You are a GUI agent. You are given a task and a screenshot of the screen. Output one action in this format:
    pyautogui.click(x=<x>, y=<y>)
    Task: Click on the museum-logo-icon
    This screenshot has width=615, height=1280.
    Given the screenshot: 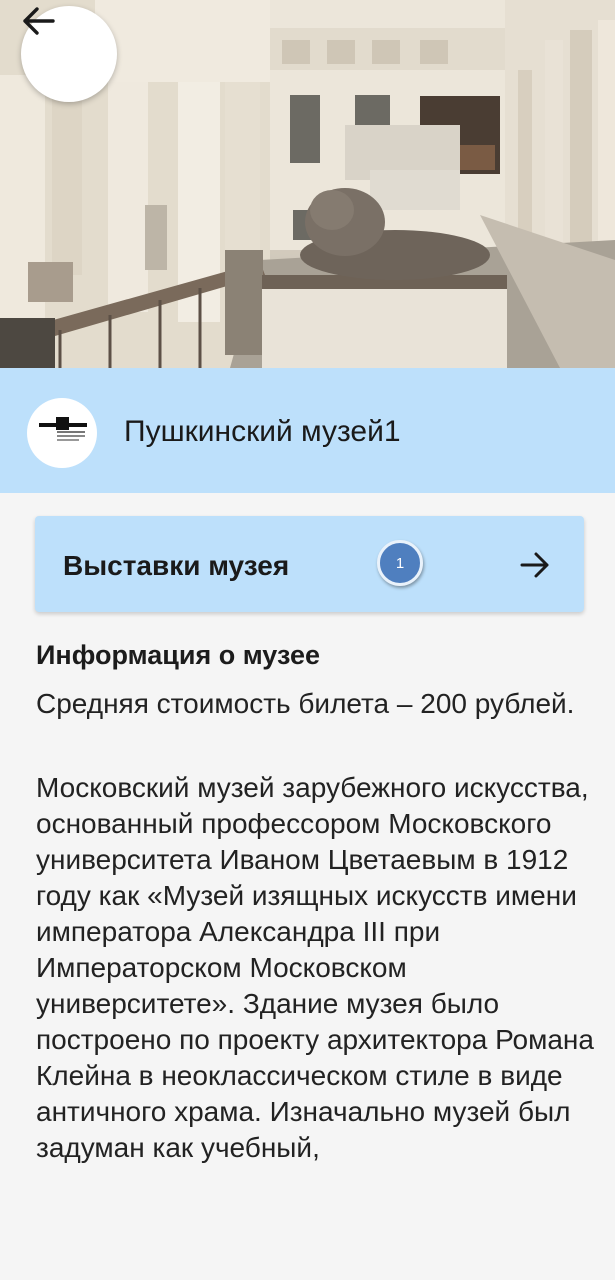 What is the action you would take?
    pyautogui.click(x=62, y=433)
    